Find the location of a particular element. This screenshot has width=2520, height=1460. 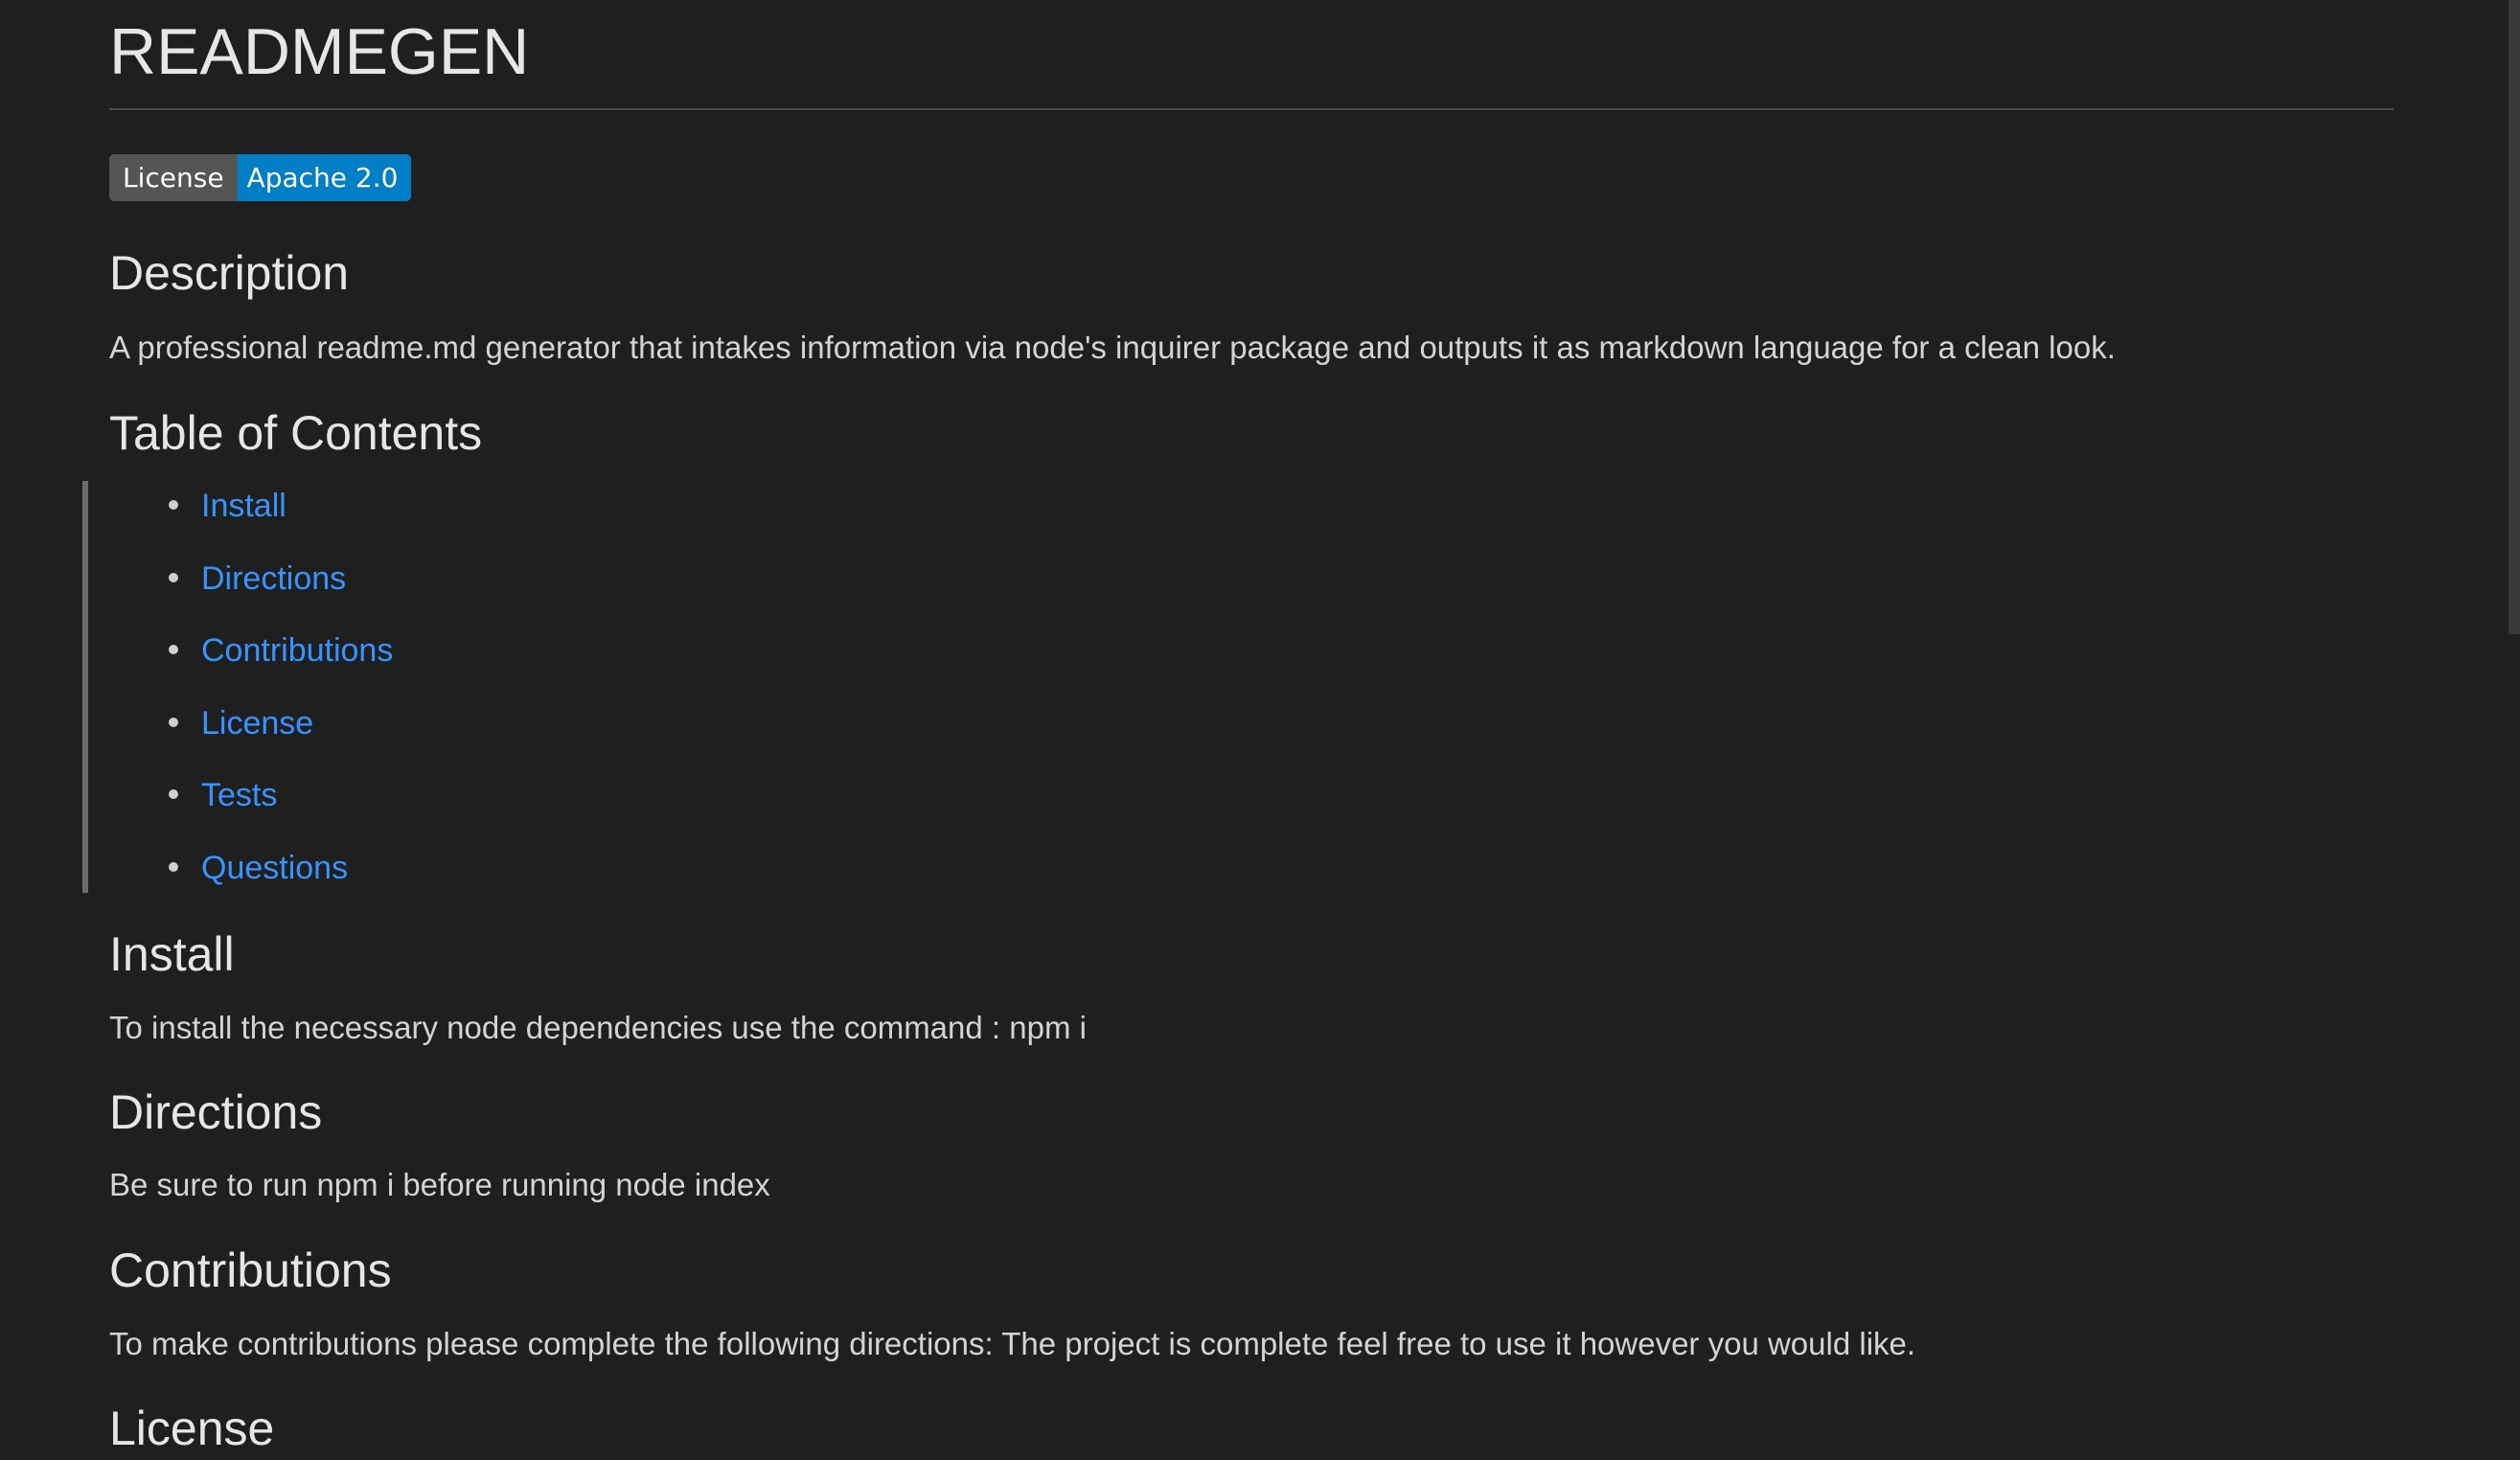

list-item: Questions is located at coordinates (251, 876).